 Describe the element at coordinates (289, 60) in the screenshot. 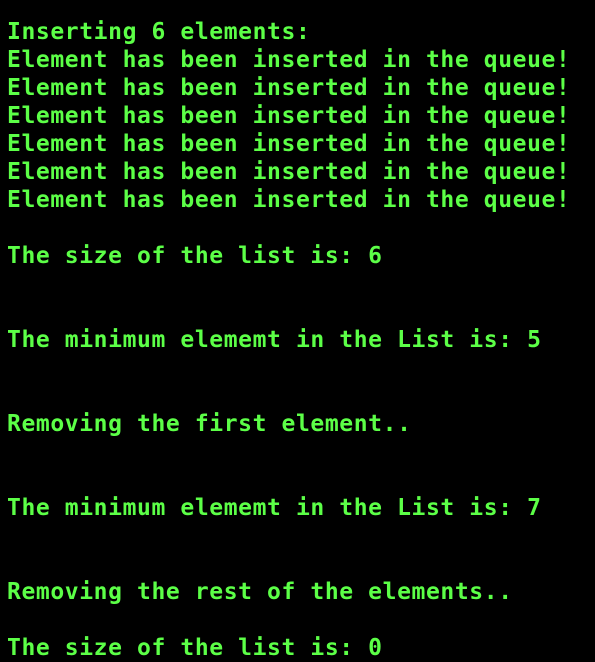

I see `output-line-insert-1: Element has been inserted in the queue!` at that location.